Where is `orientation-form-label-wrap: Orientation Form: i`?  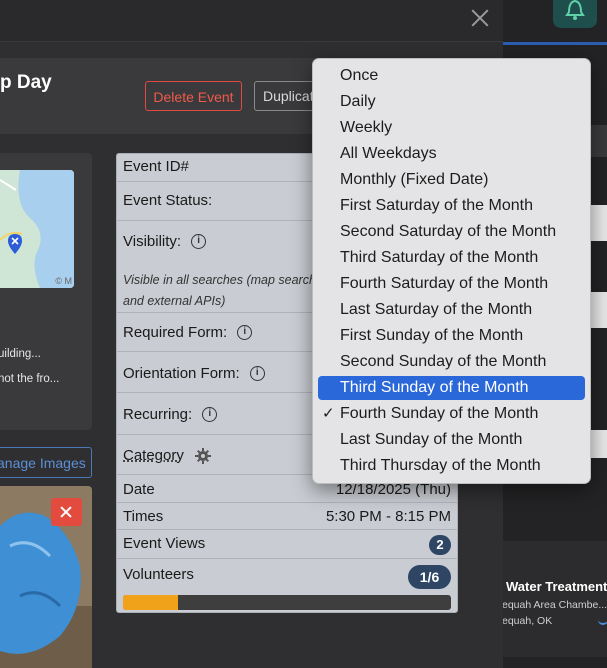 orientation-form-label-wrap: Orientation Form: i is located at coordinates (194, 373).